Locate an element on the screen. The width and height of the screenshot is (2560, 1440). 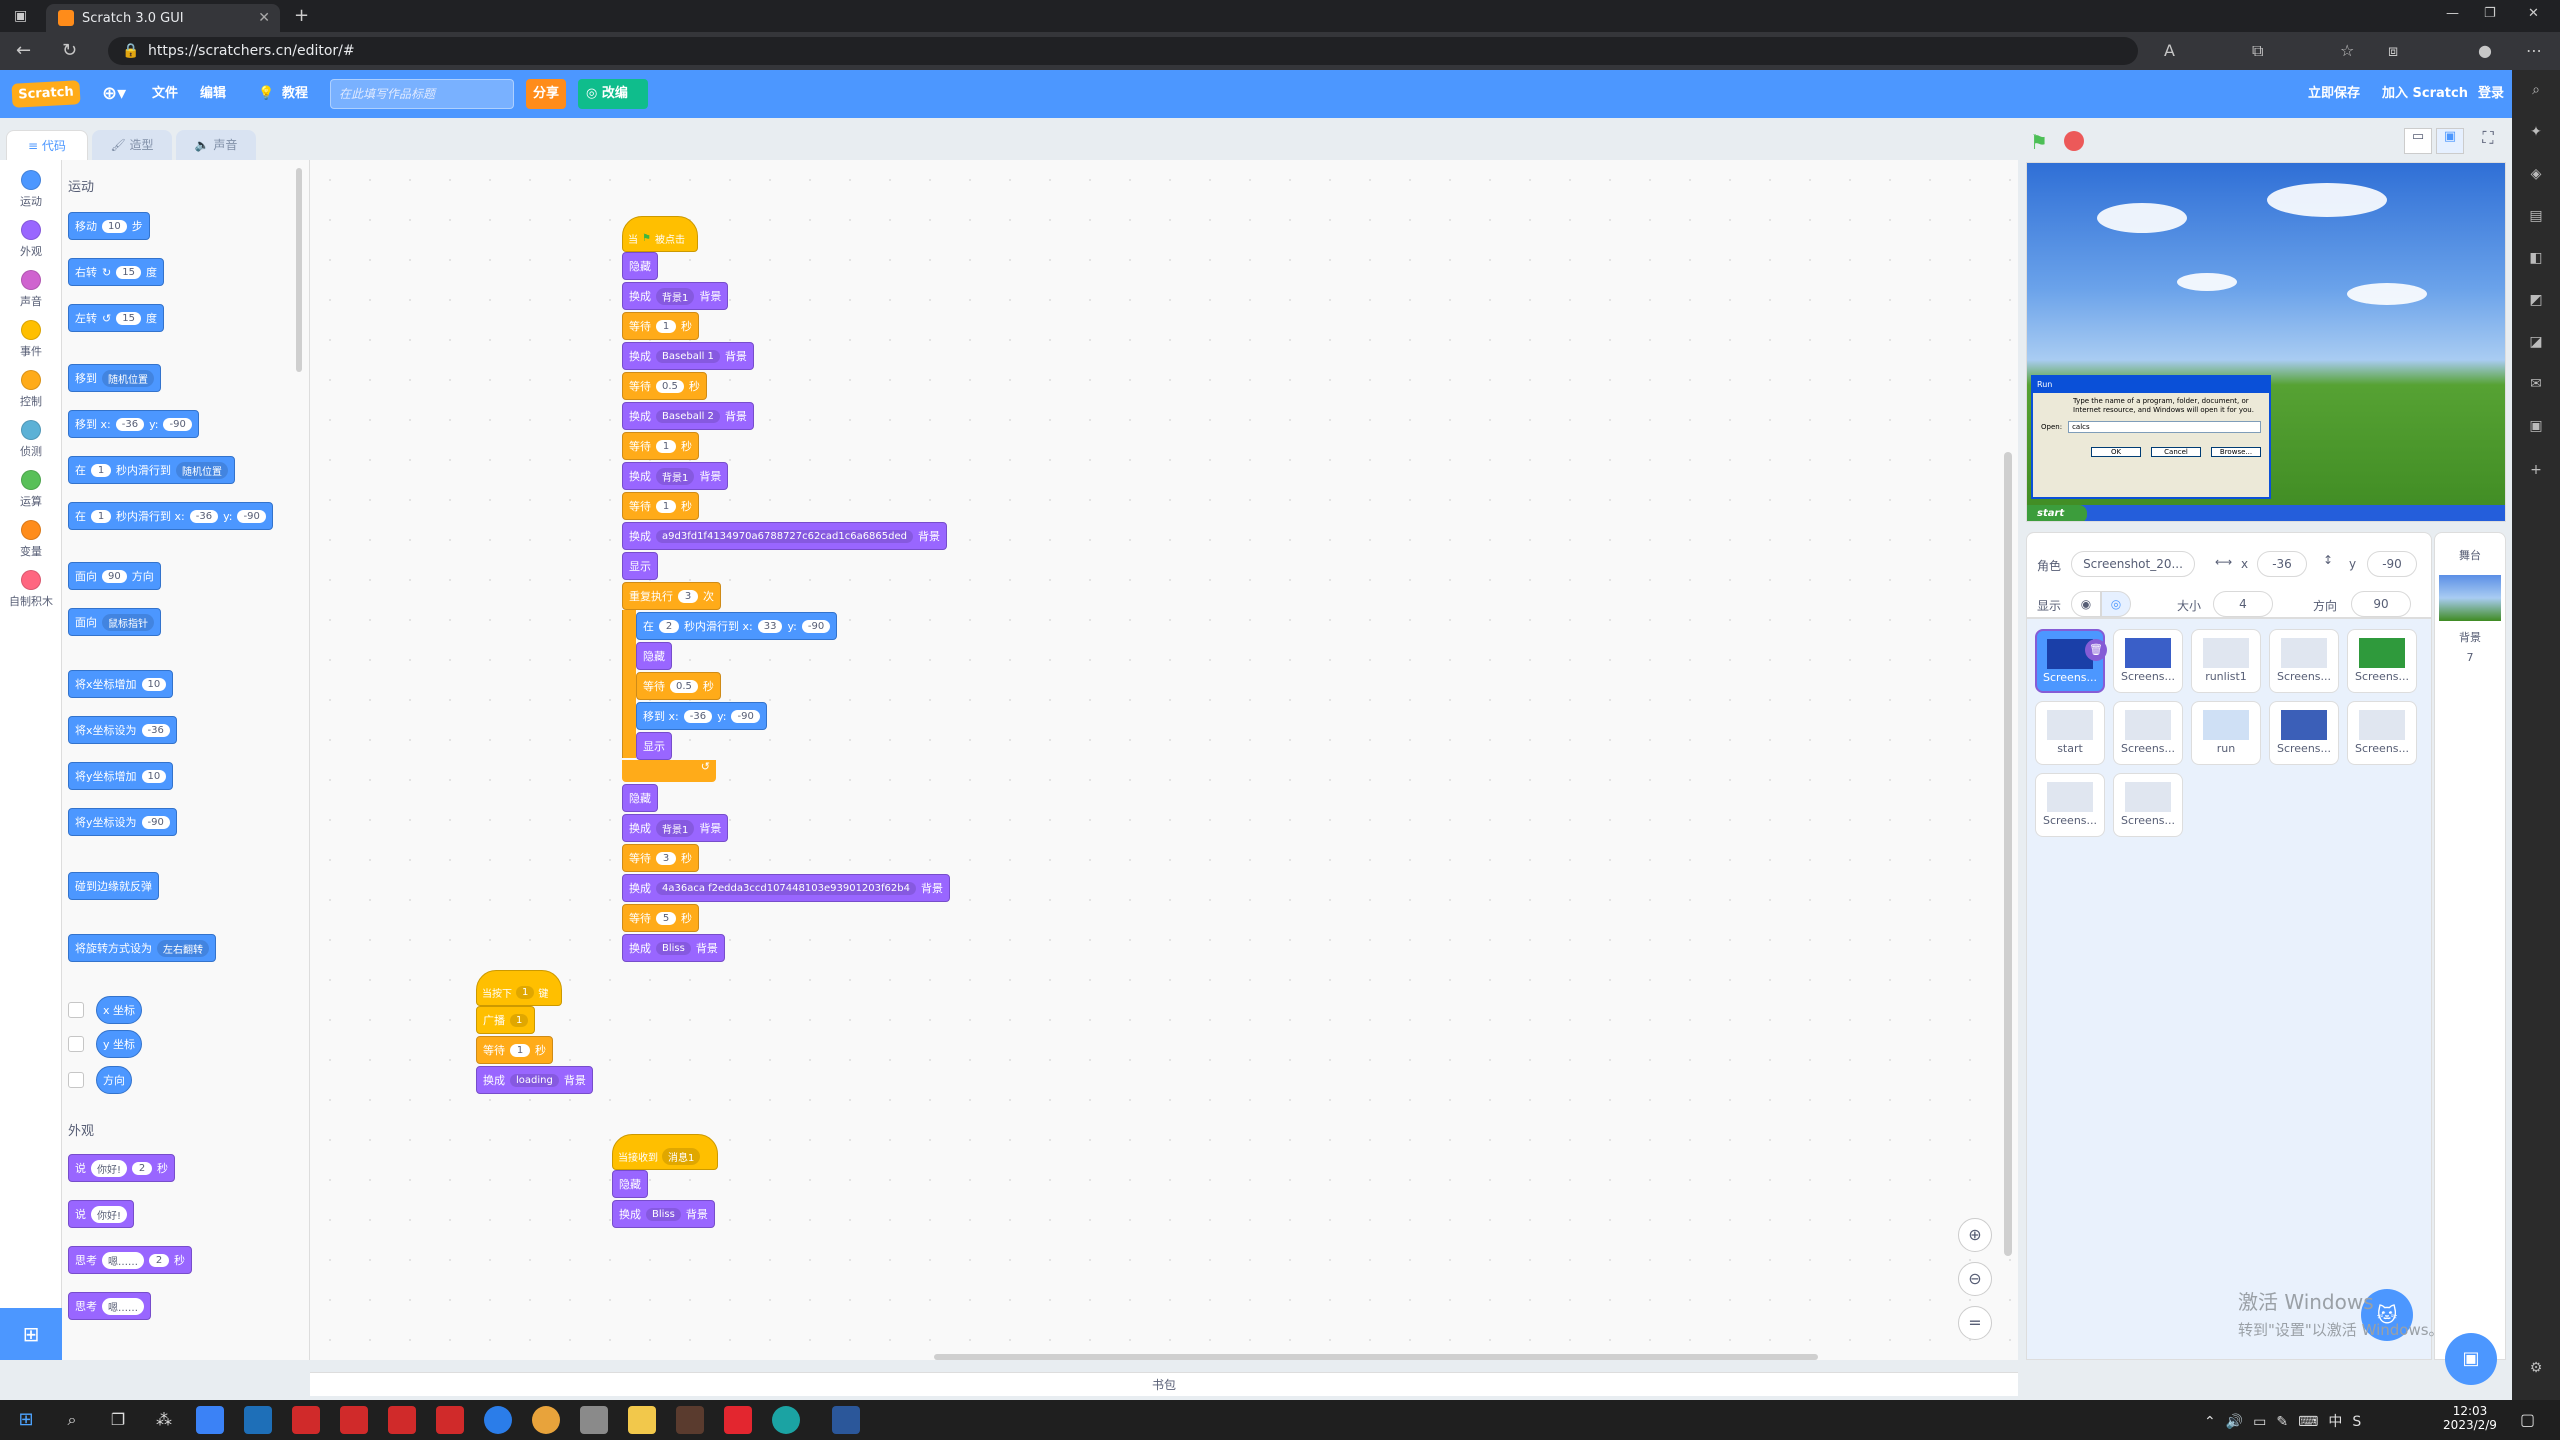
show-visible-button: ◉ is located at coordinates (2086, 604).